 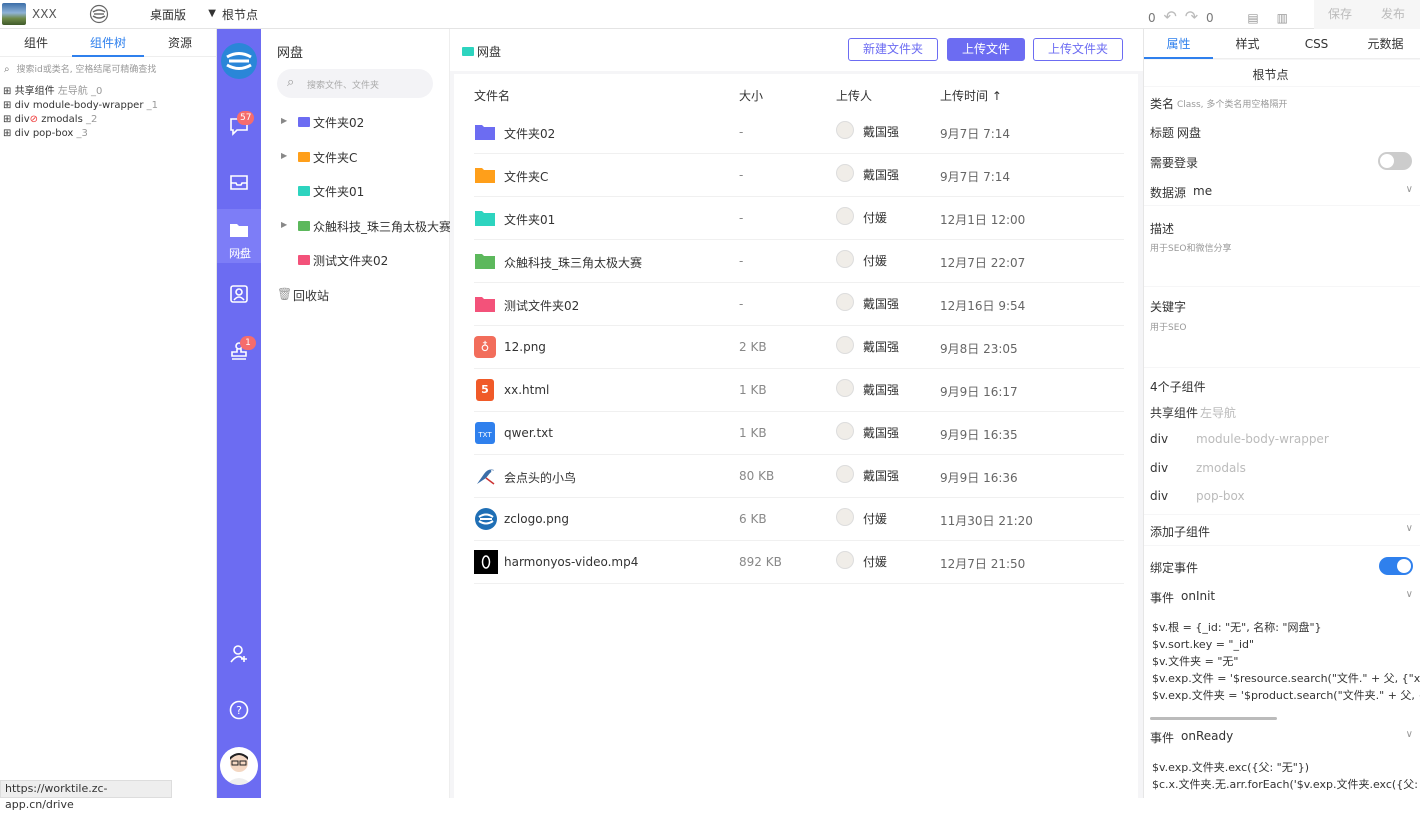 I want to click on tree-search-input: ⌕ 搜索id或类名, 空格结尾可精确查找, so click(x=108, y=70).